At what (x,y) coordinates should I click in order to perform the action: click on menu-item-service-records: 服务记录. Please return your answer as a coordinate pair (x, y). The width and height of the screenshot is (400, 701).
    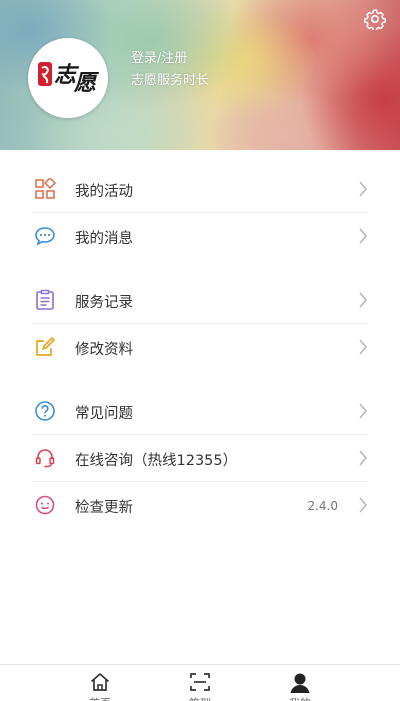
    Looking at the image, I should click on (200, 300).